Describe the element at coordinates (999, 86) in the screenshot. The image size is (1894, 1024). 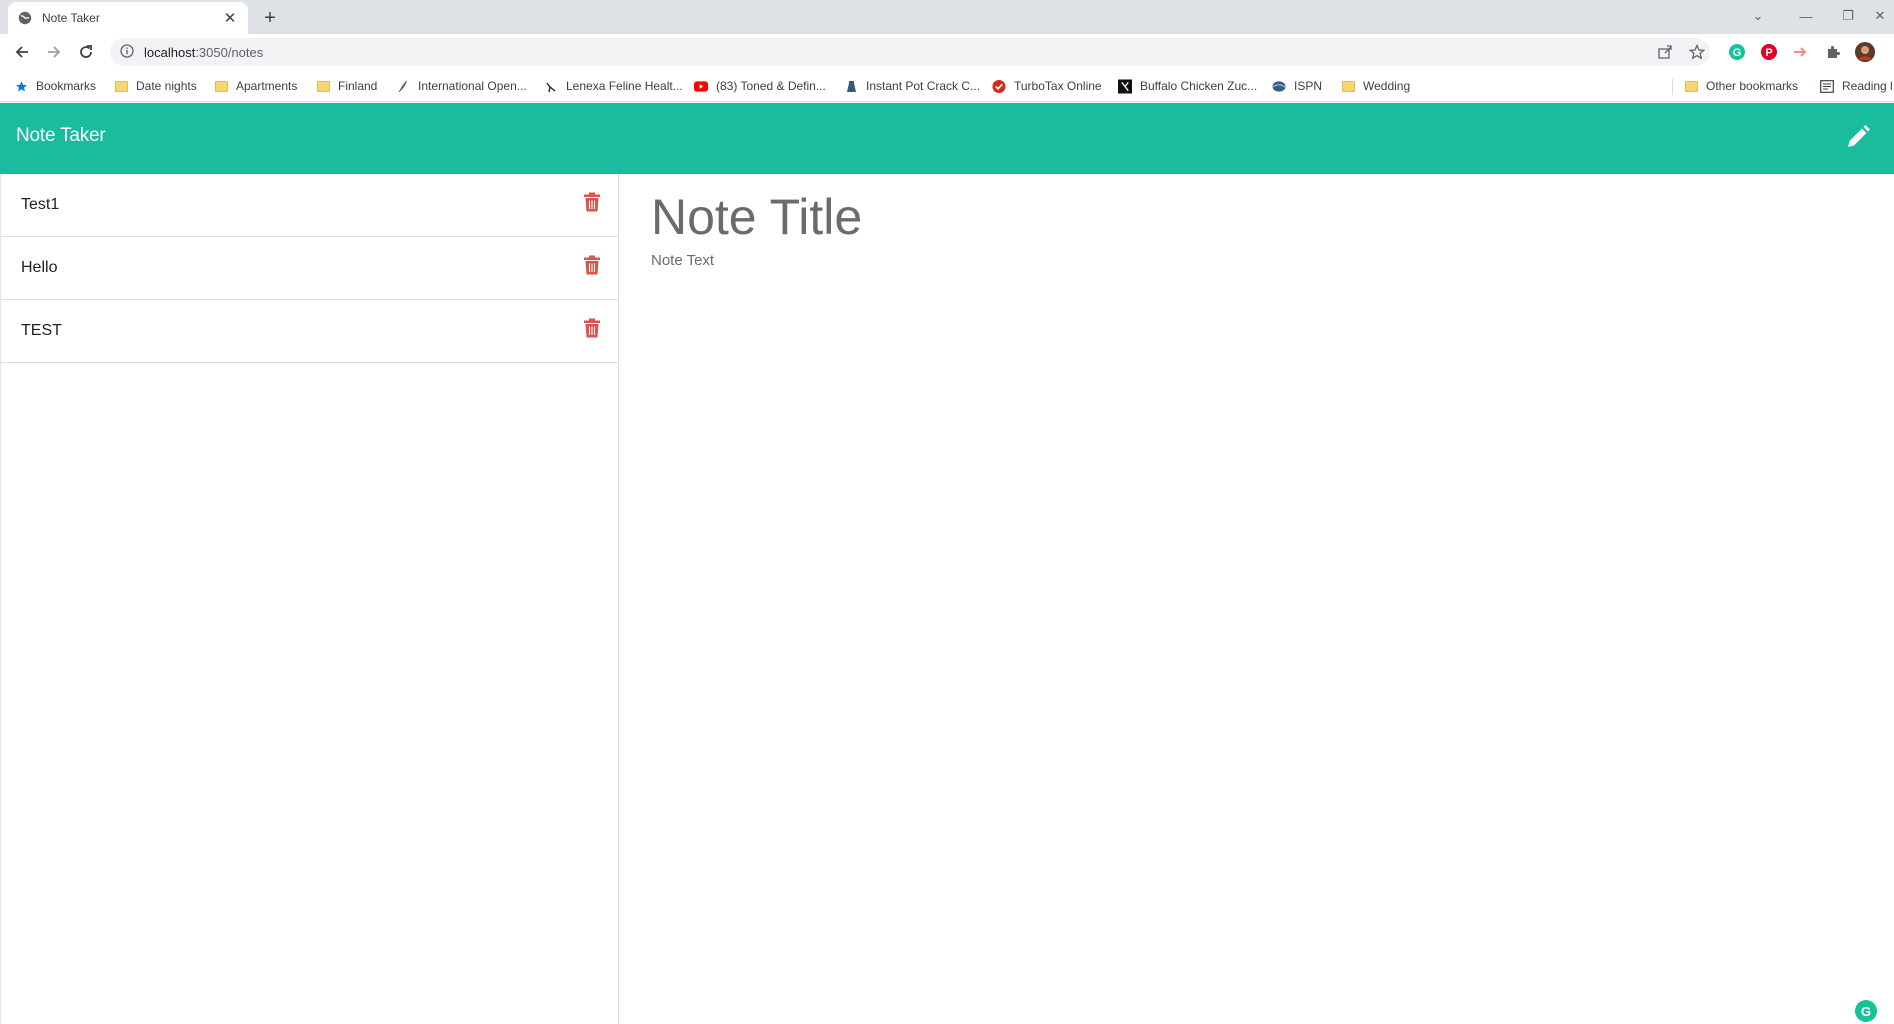
I see `turbotax-icon` at that location.